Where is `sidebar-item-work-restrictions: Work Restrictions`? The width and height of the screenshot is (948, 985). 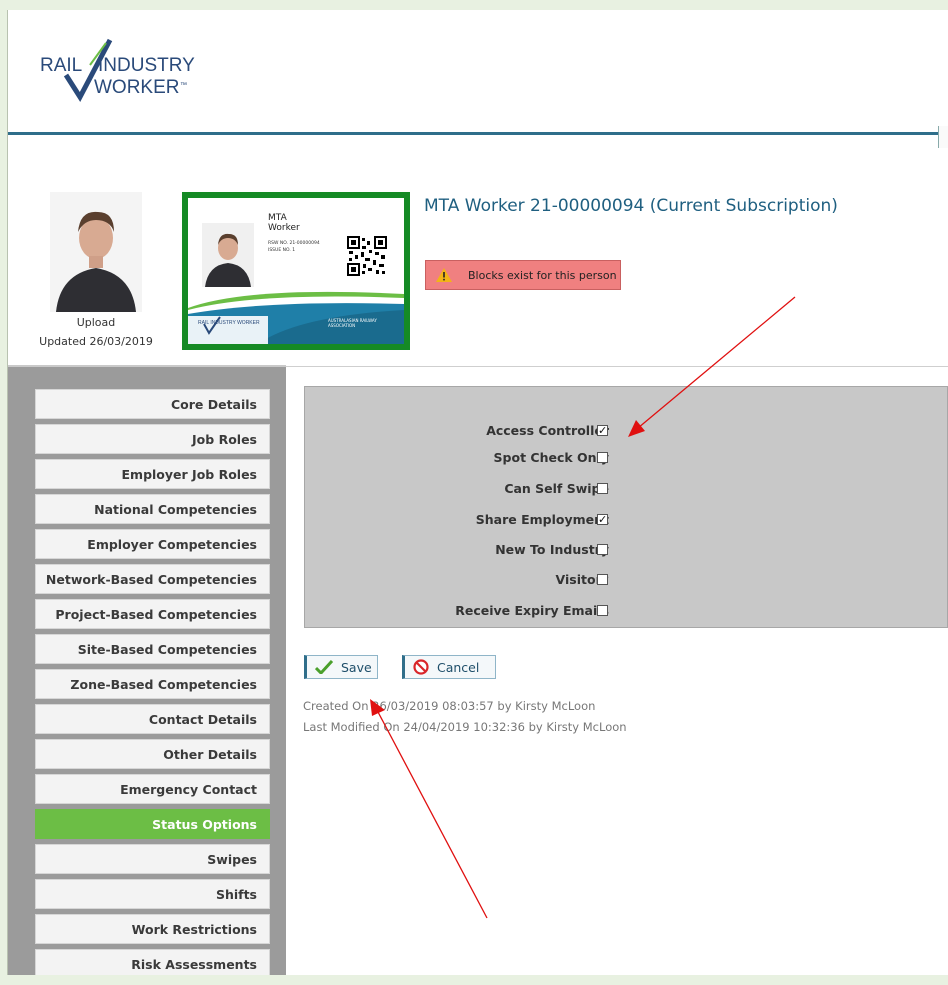
sidebar-item-work-restrictions: Work Restrictions is located at coordinates (152, 929).